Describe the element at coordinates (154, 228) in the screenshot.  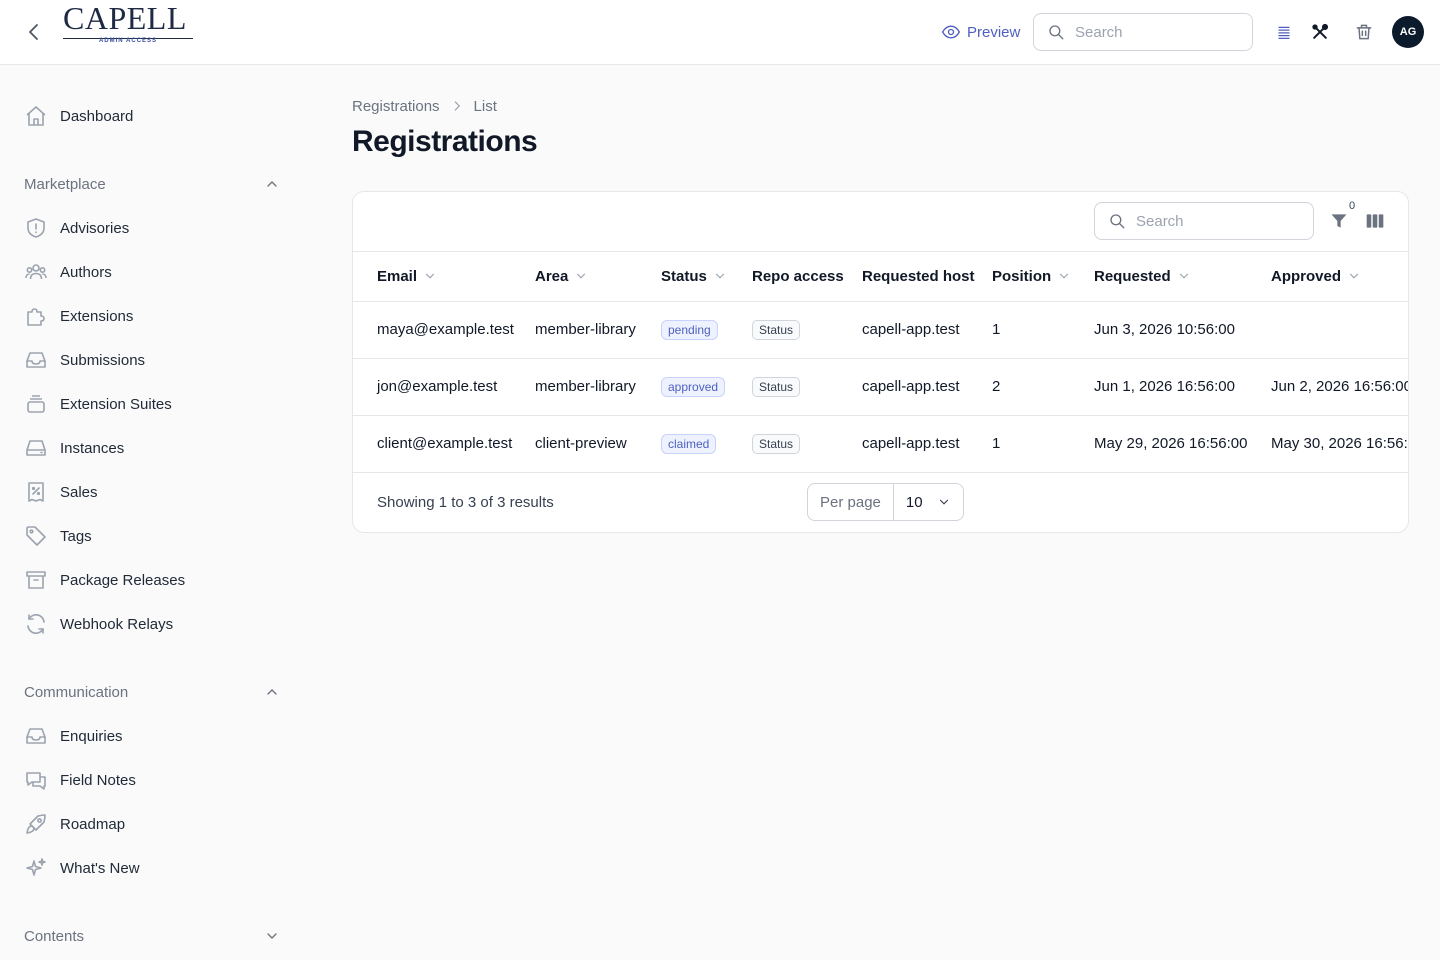
I see `sidebar-item-advisories: Advisories` at that location.